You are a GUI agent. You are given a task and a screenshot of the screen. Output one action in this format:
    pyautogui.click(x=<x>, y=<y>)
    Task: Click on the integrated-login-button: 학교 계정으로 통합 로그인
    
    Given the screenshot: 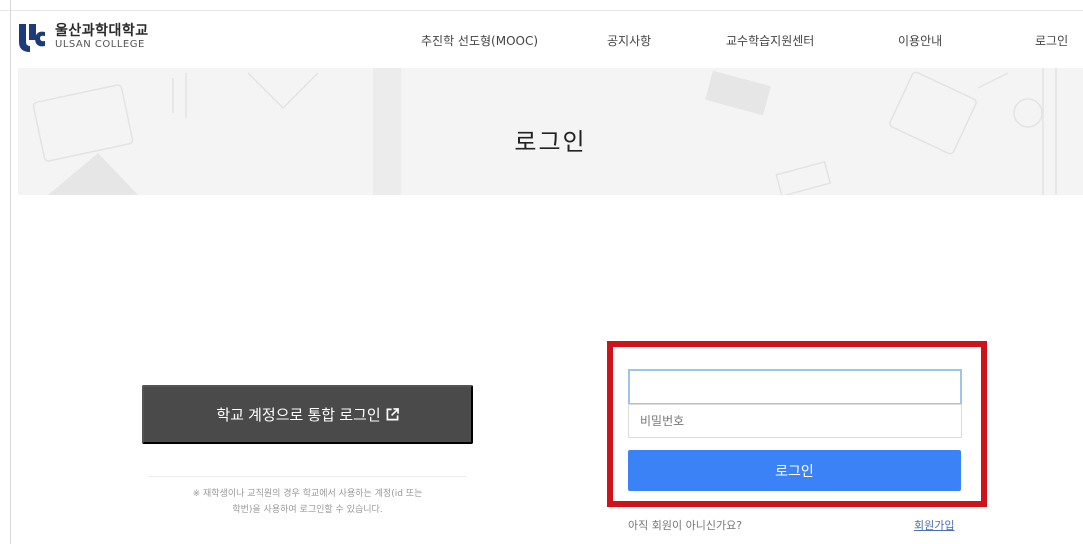 What is the action you would take?
    pyautogui.click(x=307, y=414)
    